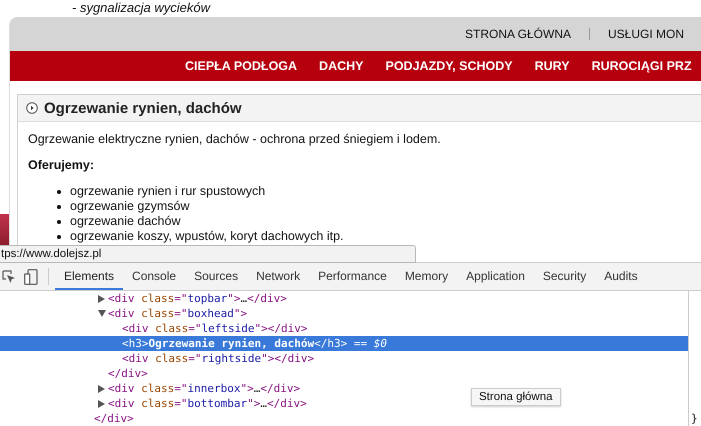 The height and width of the screenshot is (426, 701). I want to click on list-item: ogrzewanie rynien i rur spustowych, so click(168, 191).